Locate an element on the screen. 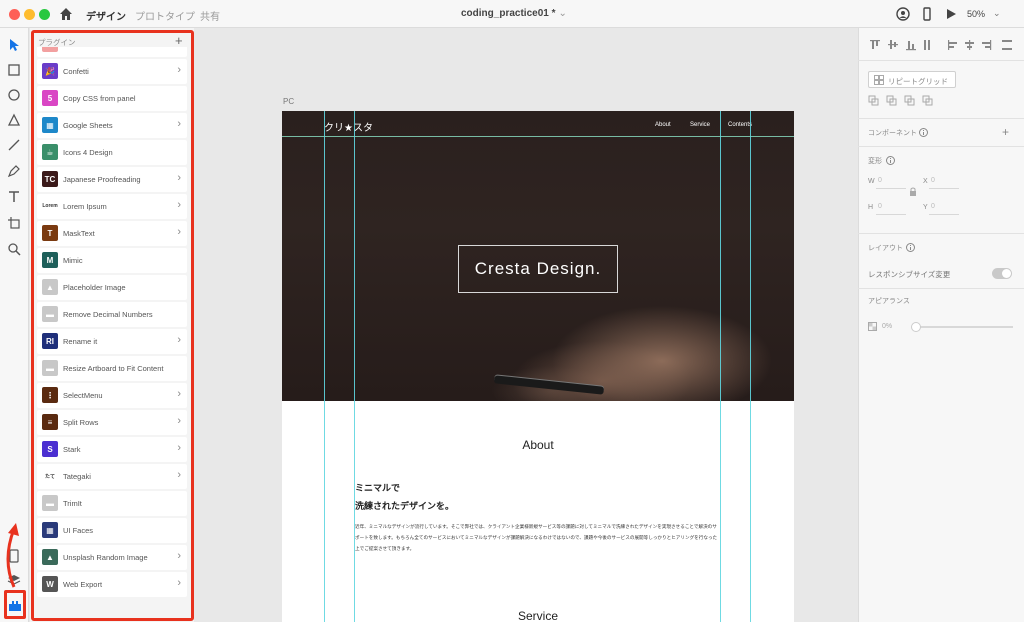 This screenshot has width=1024, height=622. document-title: coding_practice01 * ⌄ is located at coordinates (514, 13).